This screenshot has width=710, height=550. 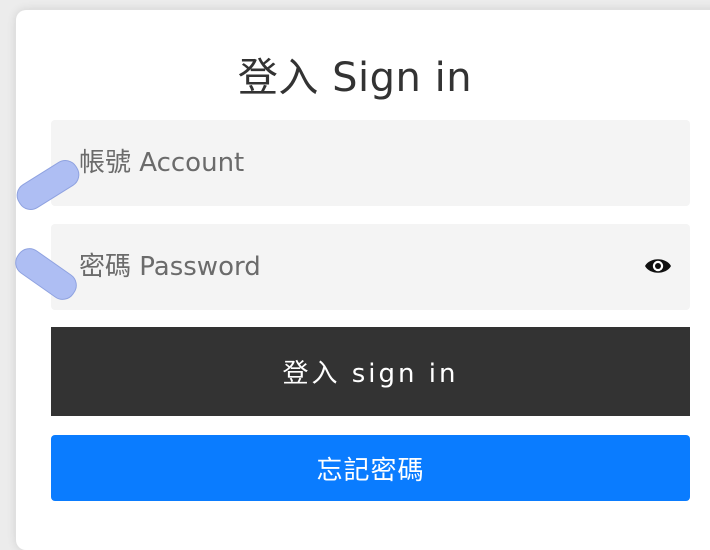 What do you see at coordinates (658, 266) in the screenshot?
I see `eye-icon` at bounding box center [658, 266].